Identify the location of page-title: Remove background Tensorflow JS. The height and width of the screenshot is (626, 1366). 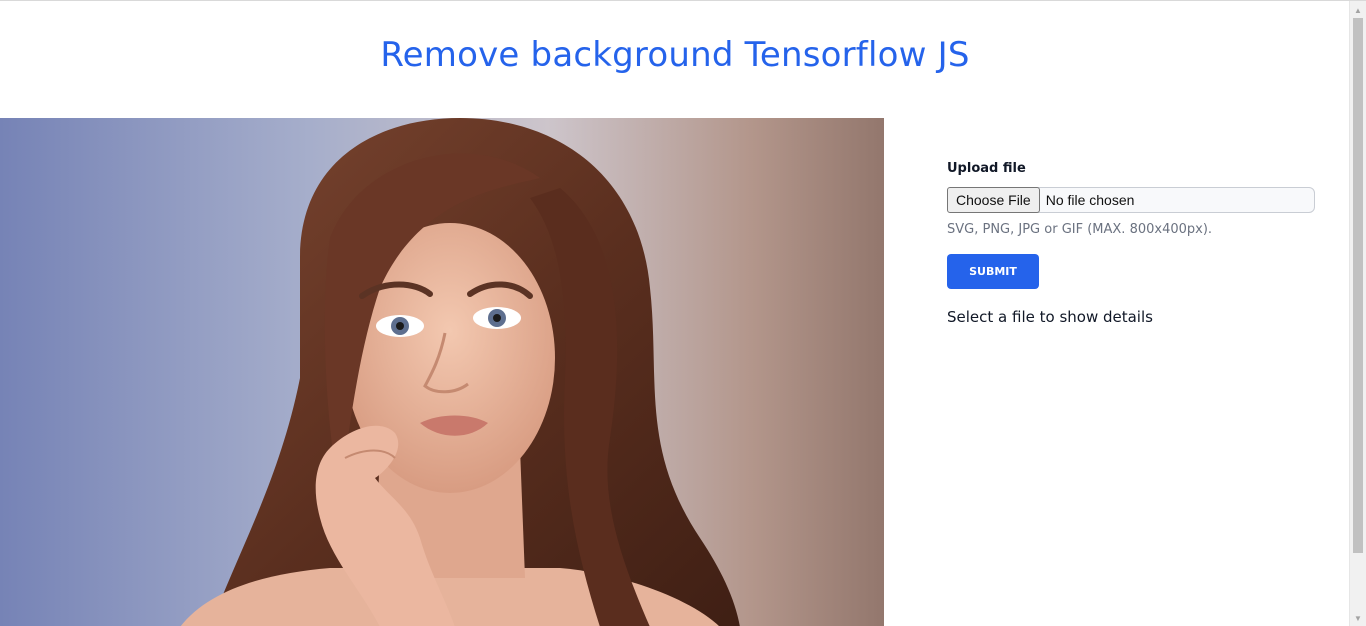
(675, 55).